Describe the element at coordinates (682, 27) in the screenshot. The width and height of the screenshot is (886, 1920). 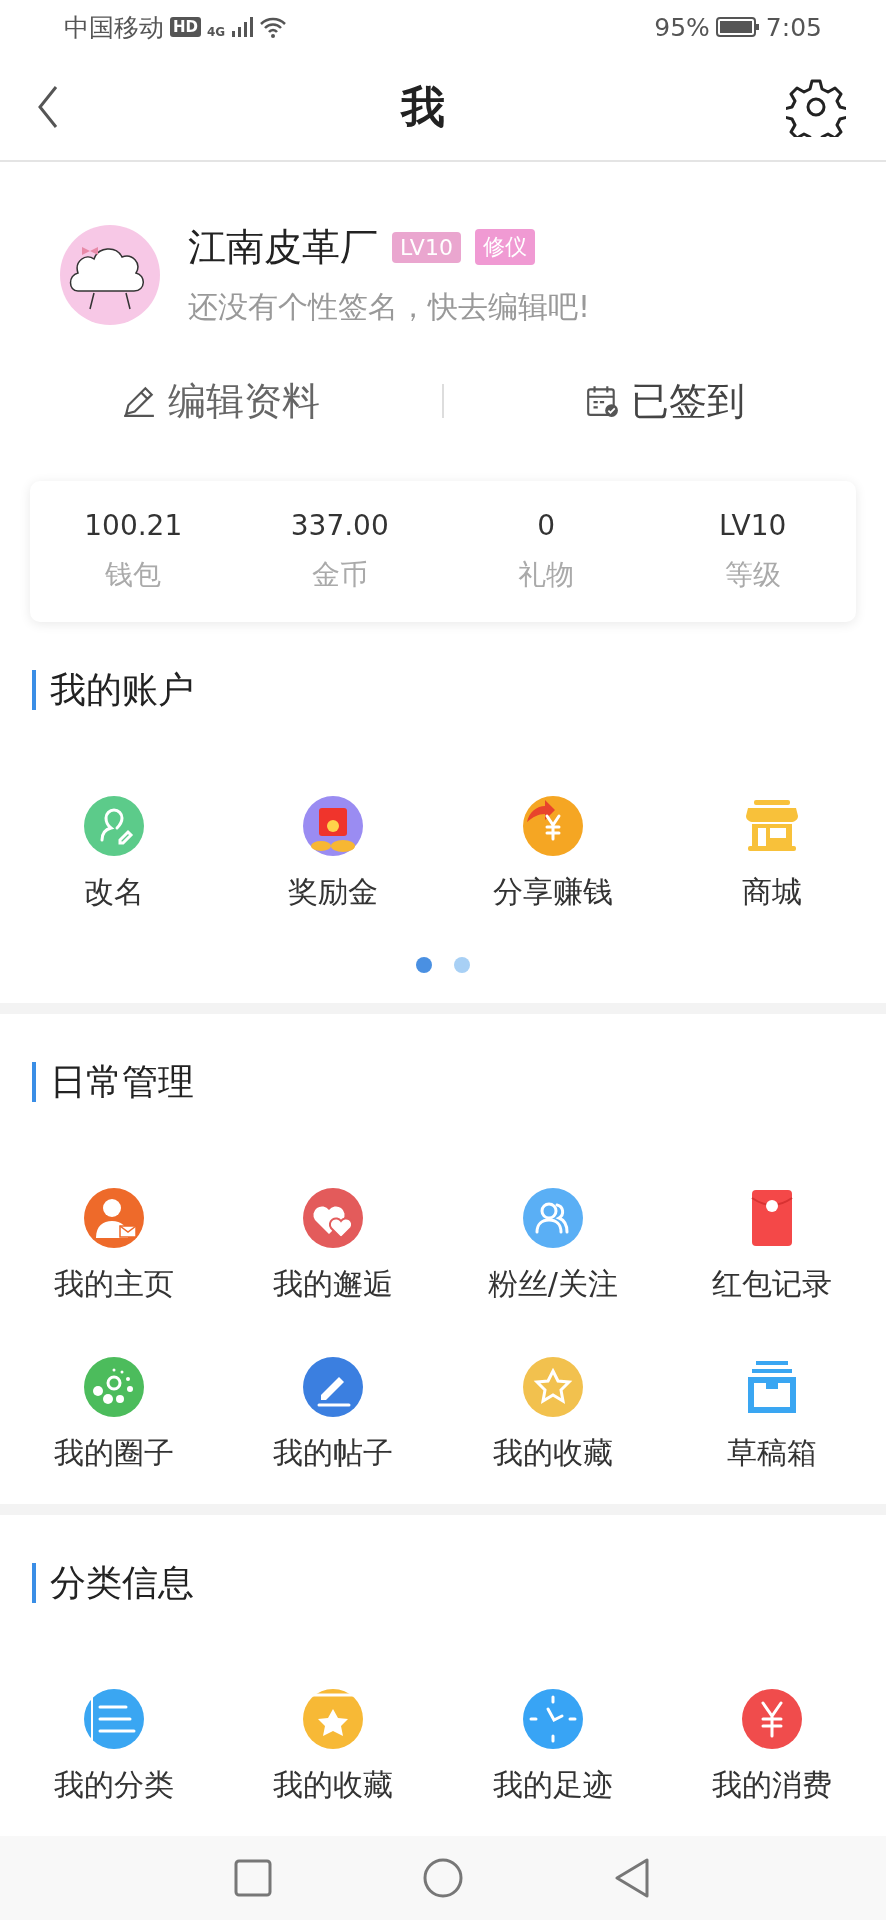
I see `battery-percent: 95%` at that location.